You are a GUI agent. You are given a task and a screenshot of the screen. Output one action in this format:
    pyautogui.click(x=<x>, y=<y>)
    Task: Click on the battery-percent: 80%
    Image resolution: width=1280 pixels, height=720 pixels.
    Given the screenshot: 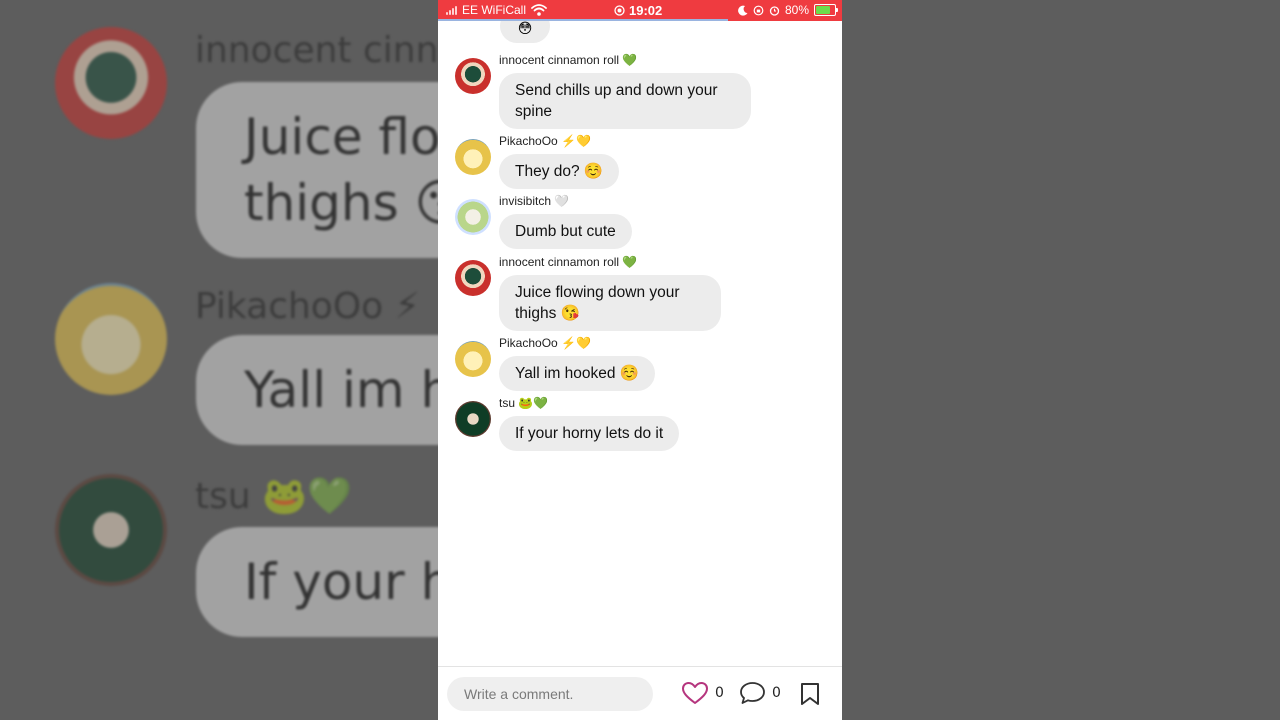 What is the action you would take?
    pyautogui.click(x=796, y=10)
    